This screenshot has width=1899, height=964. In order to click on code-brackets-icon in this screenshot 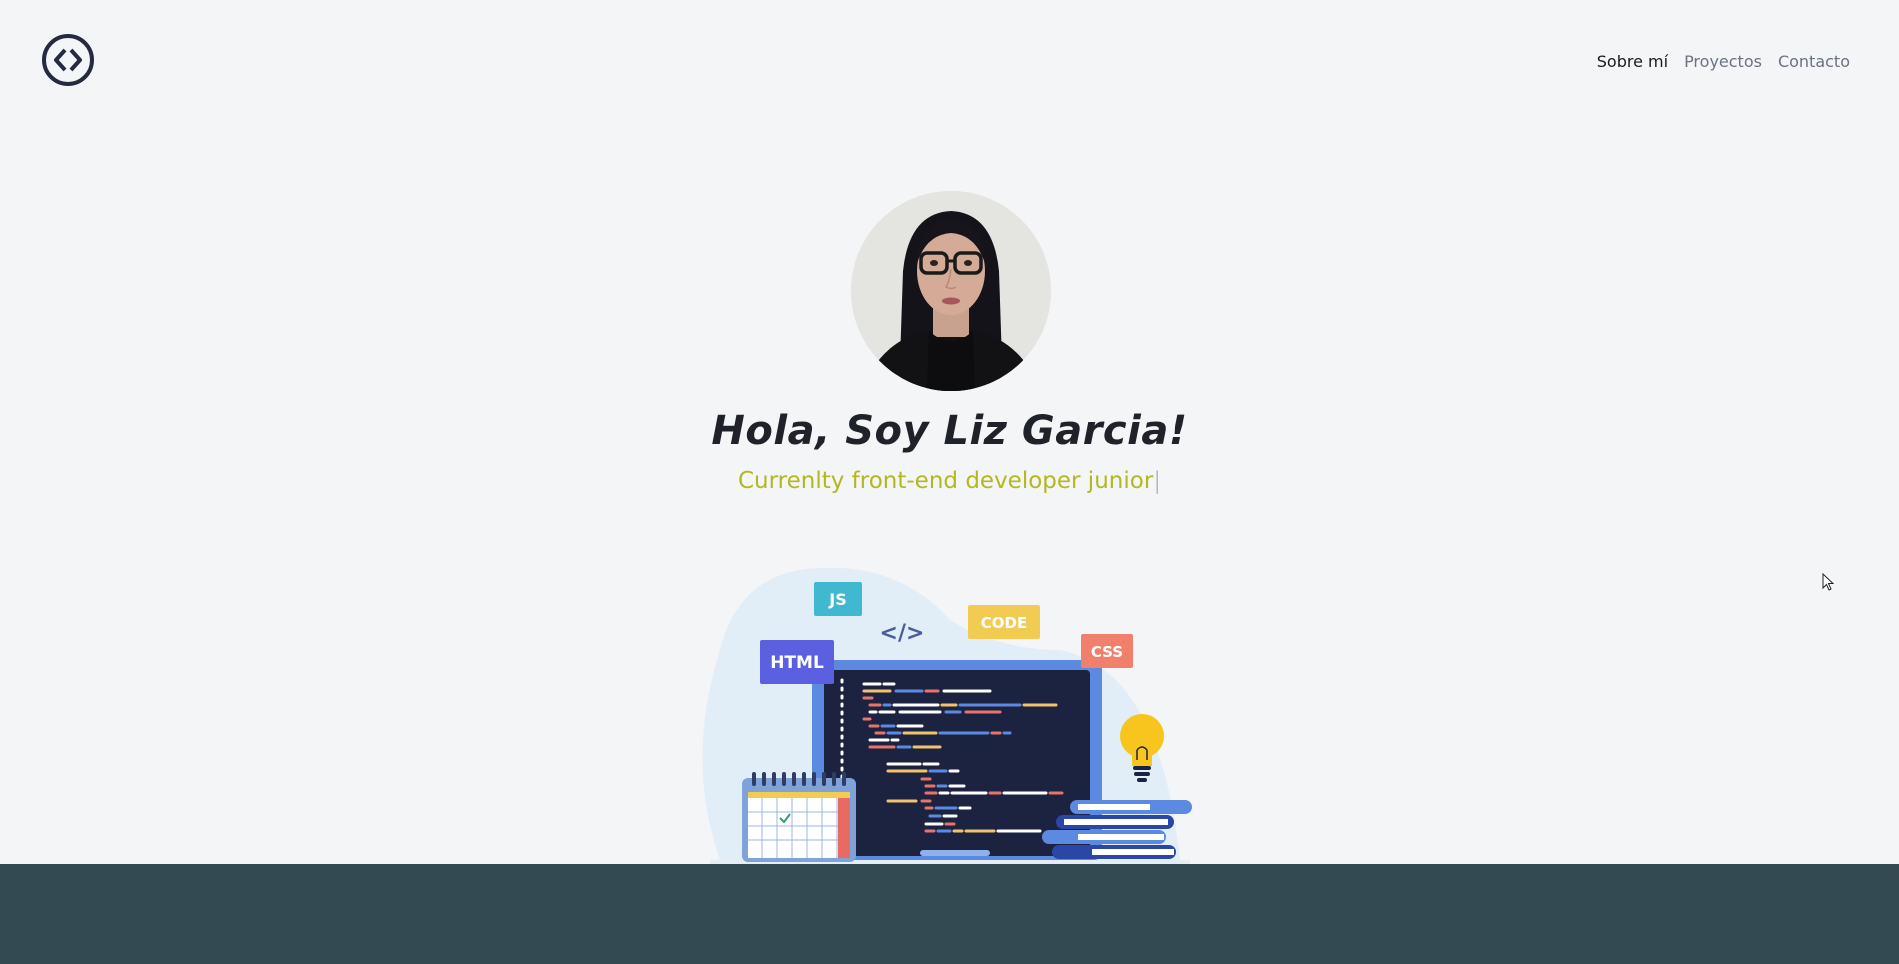, I will do `click(68, 60)`.